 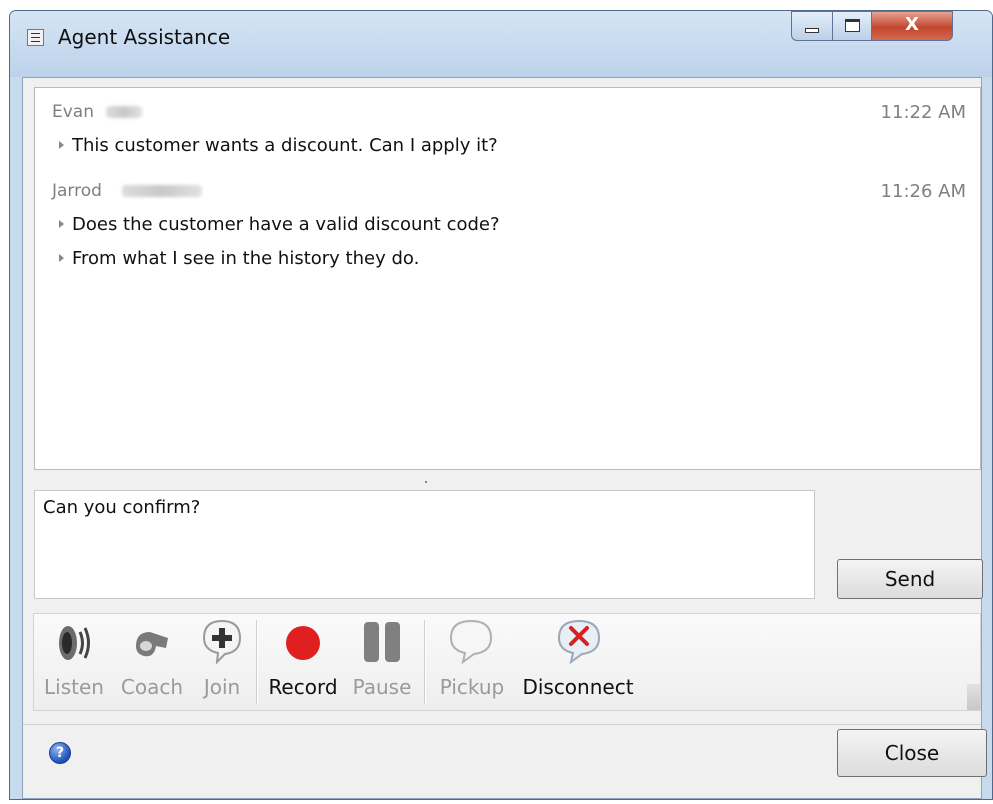 What do you see at coordinates (152, 644) in the screenshot?
I see `whistle-icon` at bounding box center [152, 644].